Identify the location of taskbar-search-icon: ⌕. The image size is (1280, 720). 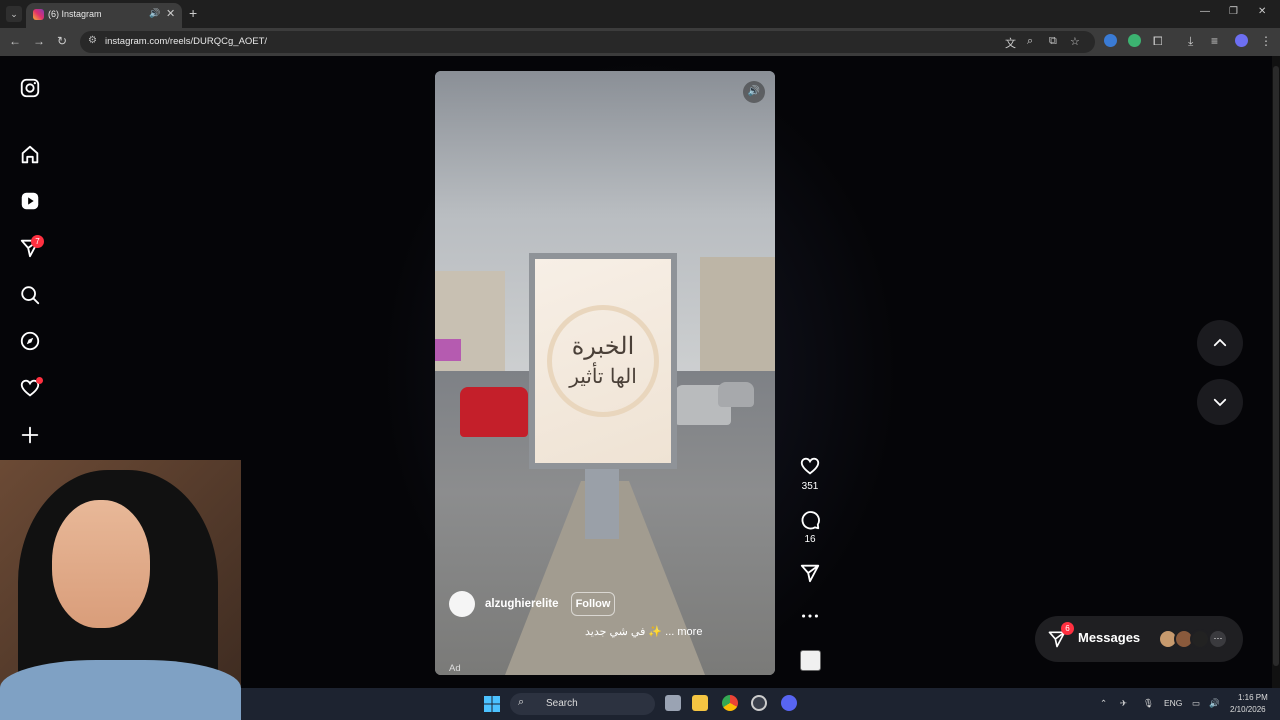
(521, 702).